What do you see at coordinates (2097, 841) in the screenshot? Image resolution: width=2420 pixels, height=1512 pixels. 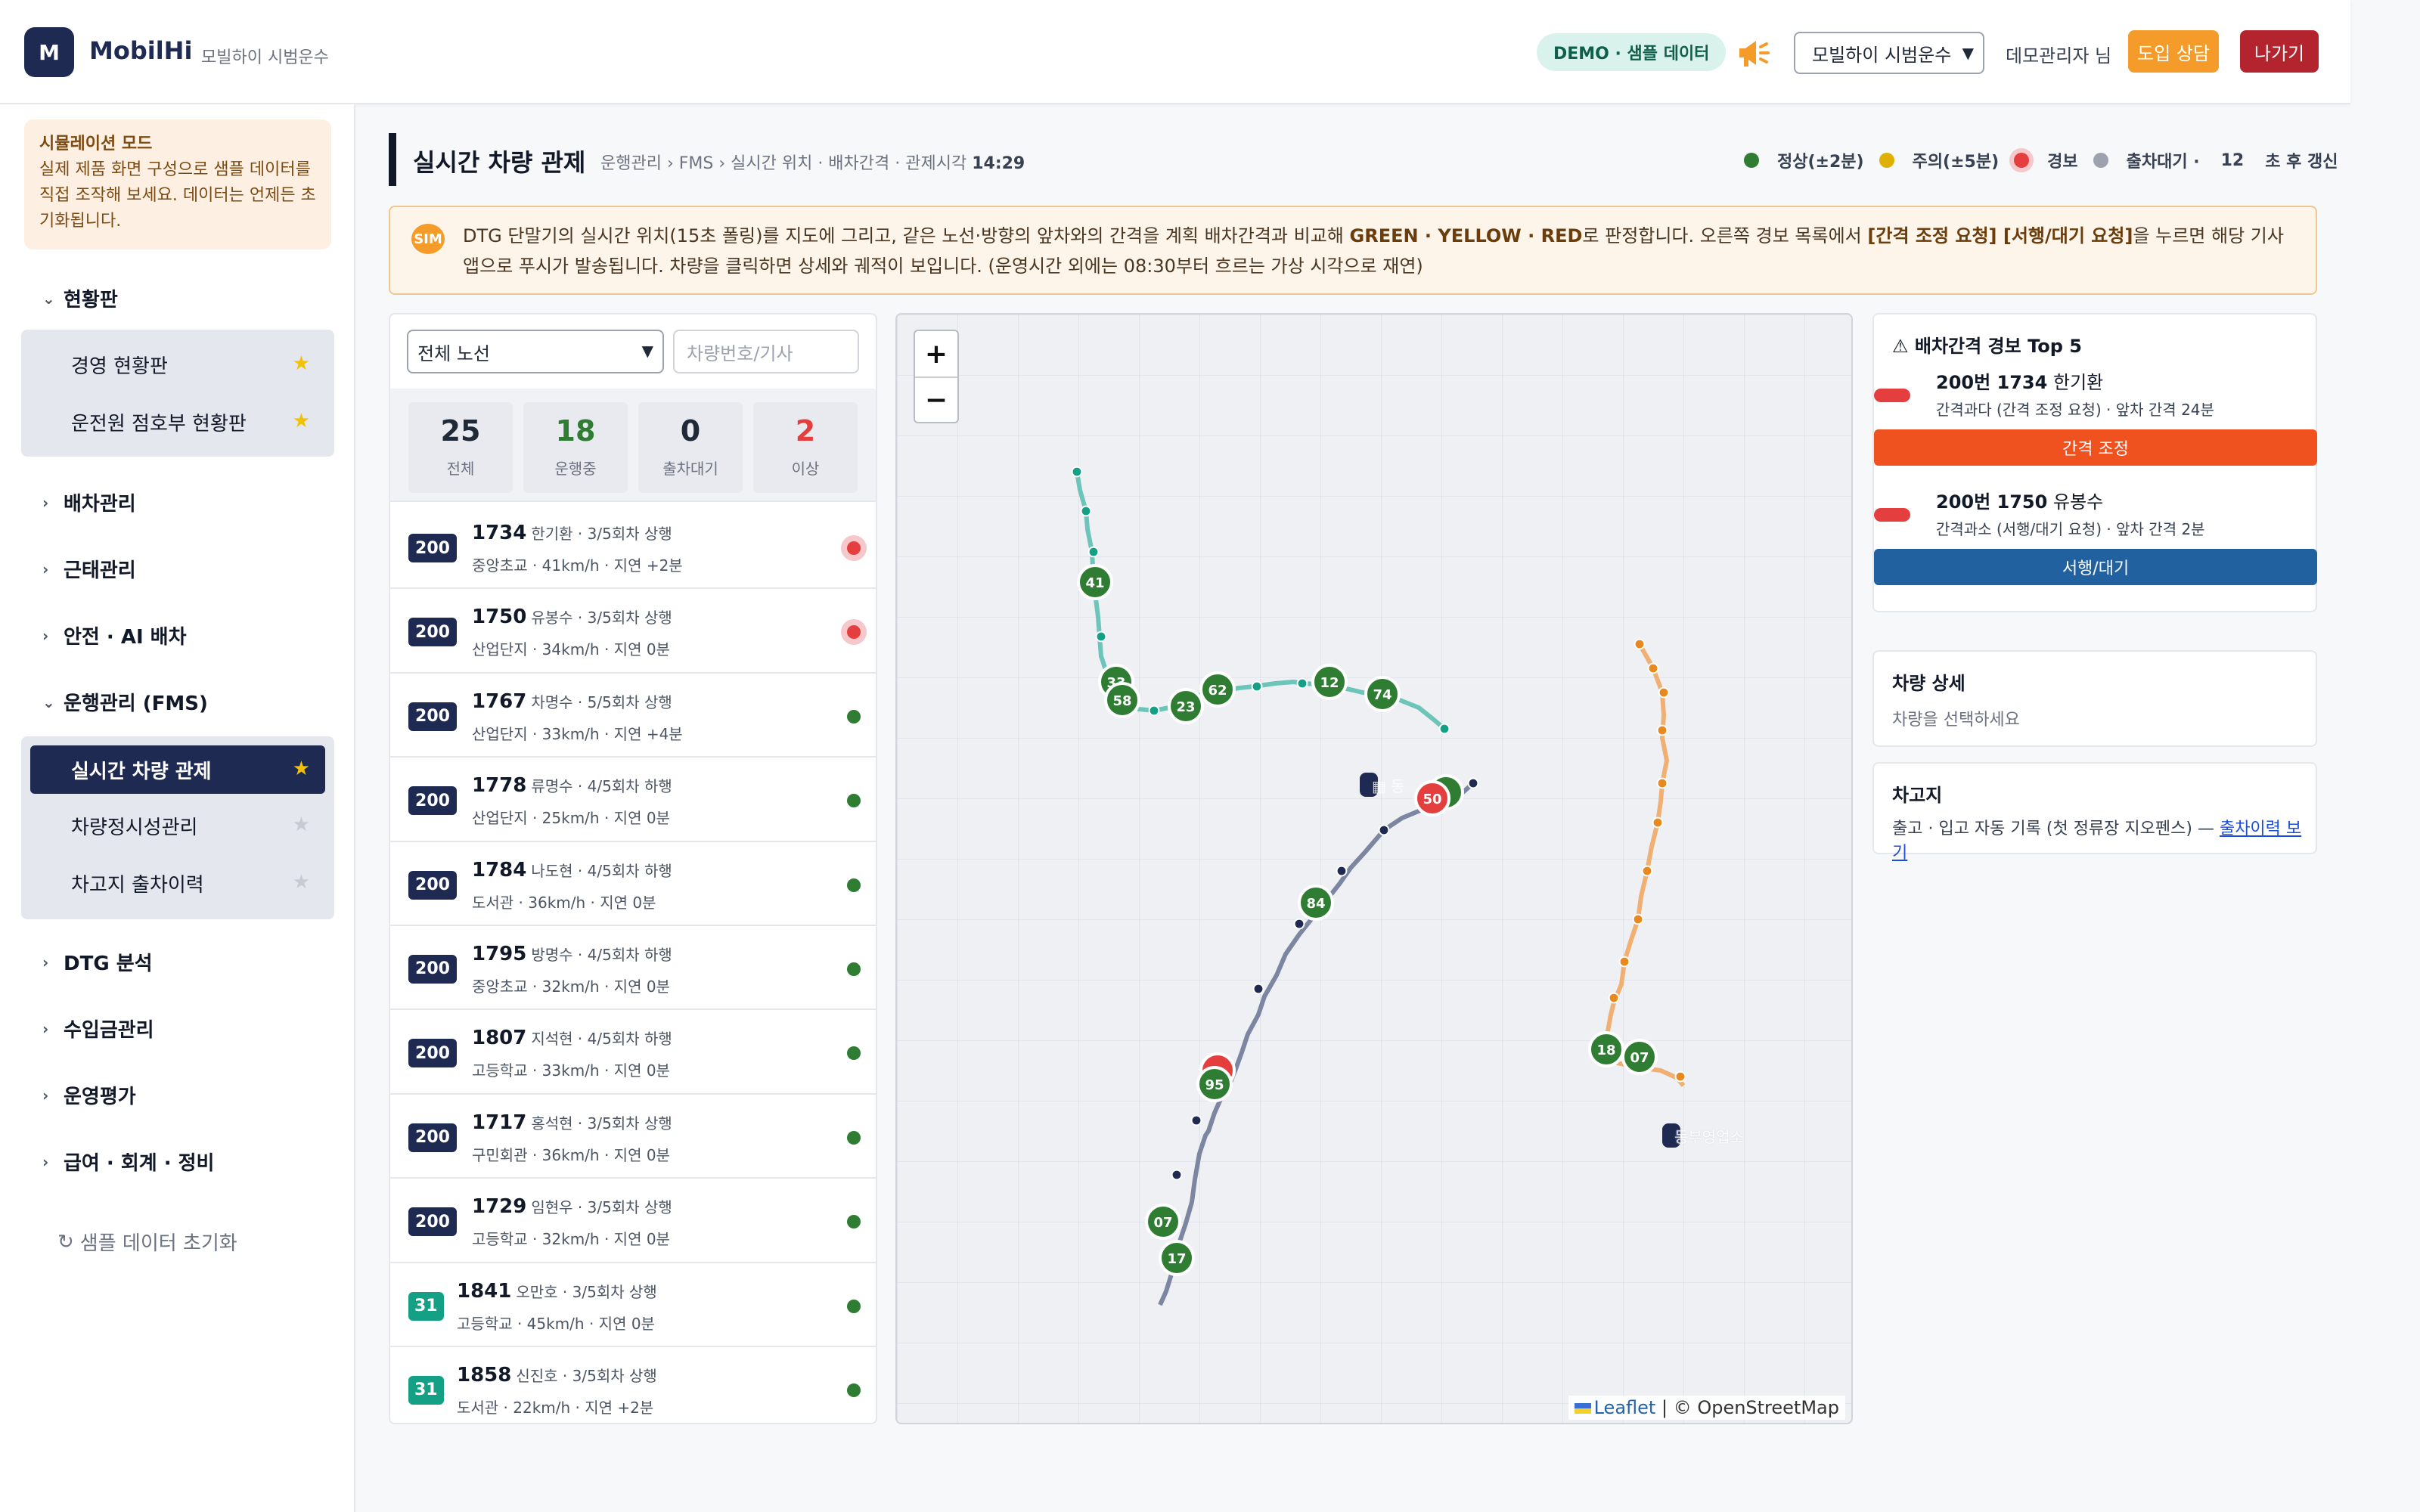 I see `garage-text: 출고 · 입고 자동 기록 (첫 정류장 지오펜스) — 출차이력 보기` at bounding box center [2097, 841].